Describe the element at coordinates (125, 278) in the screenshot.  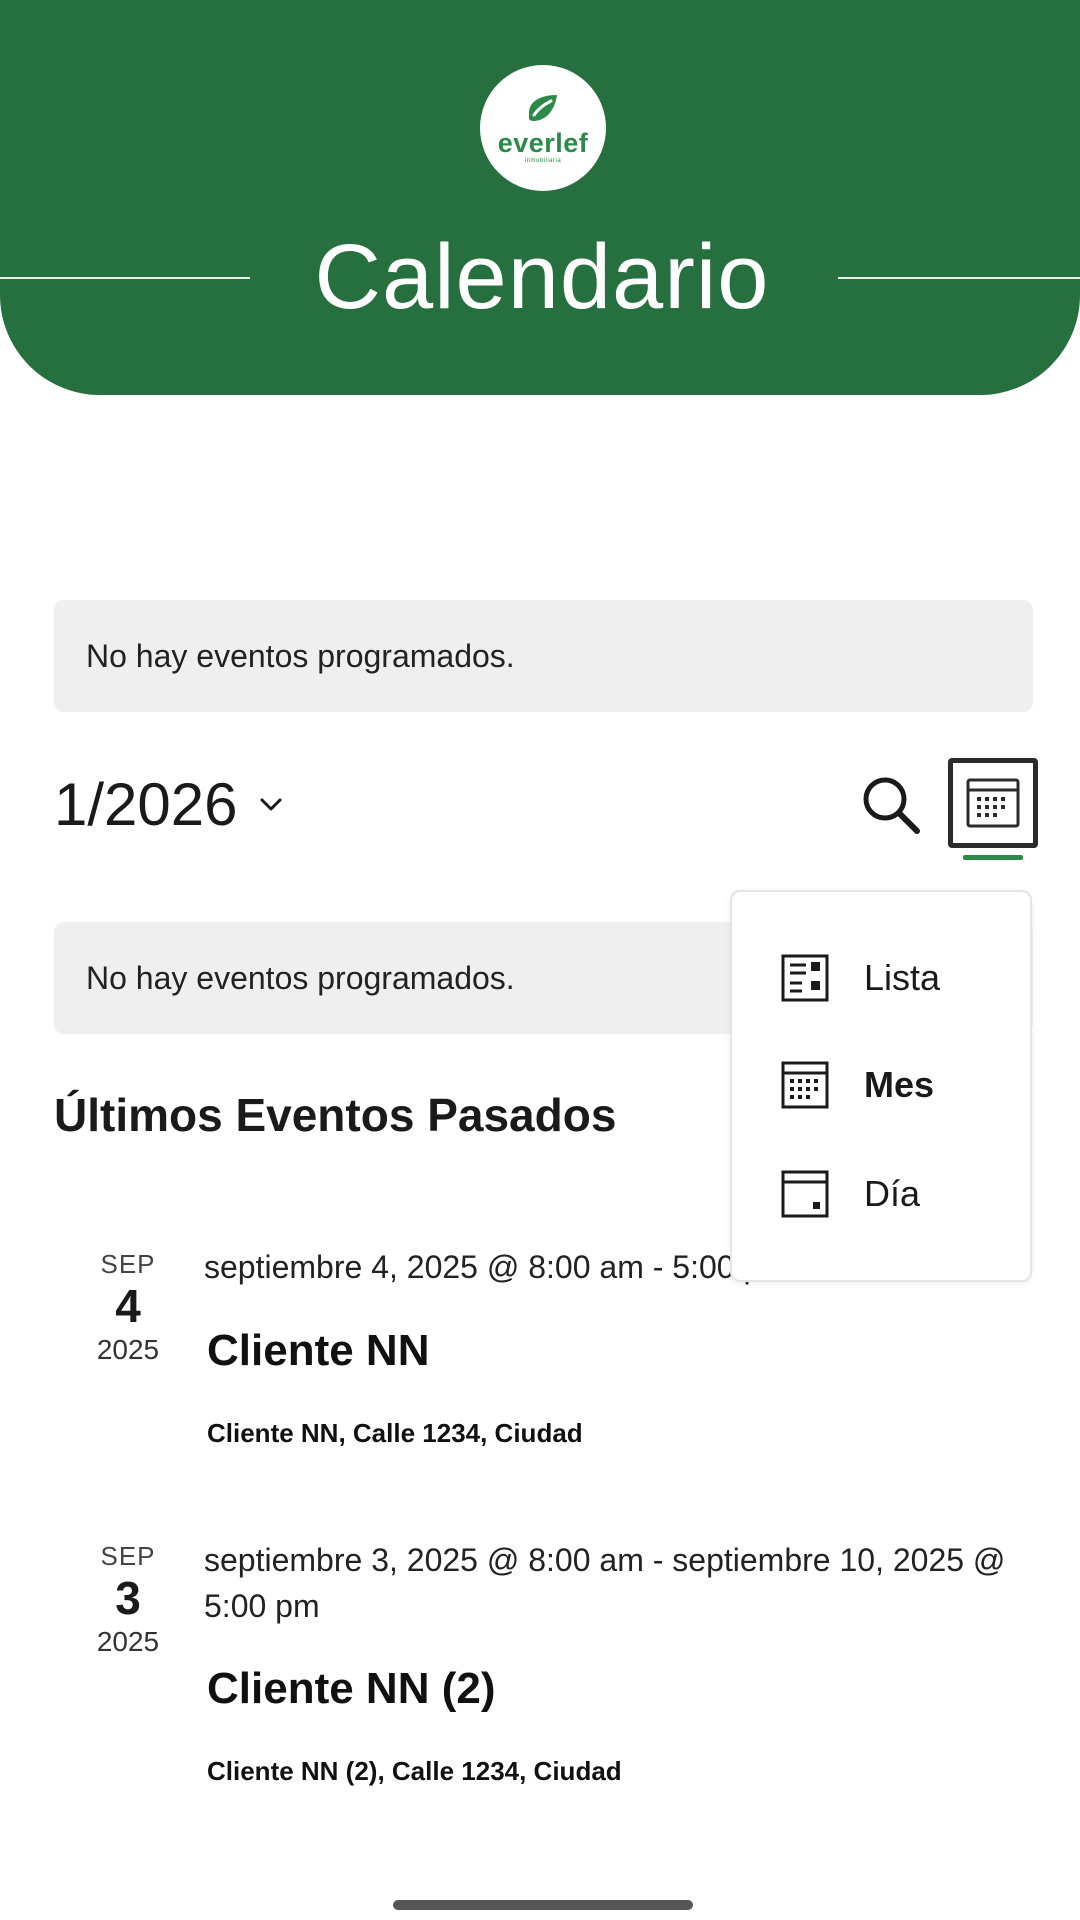
I see `title-divider-left` at that location.